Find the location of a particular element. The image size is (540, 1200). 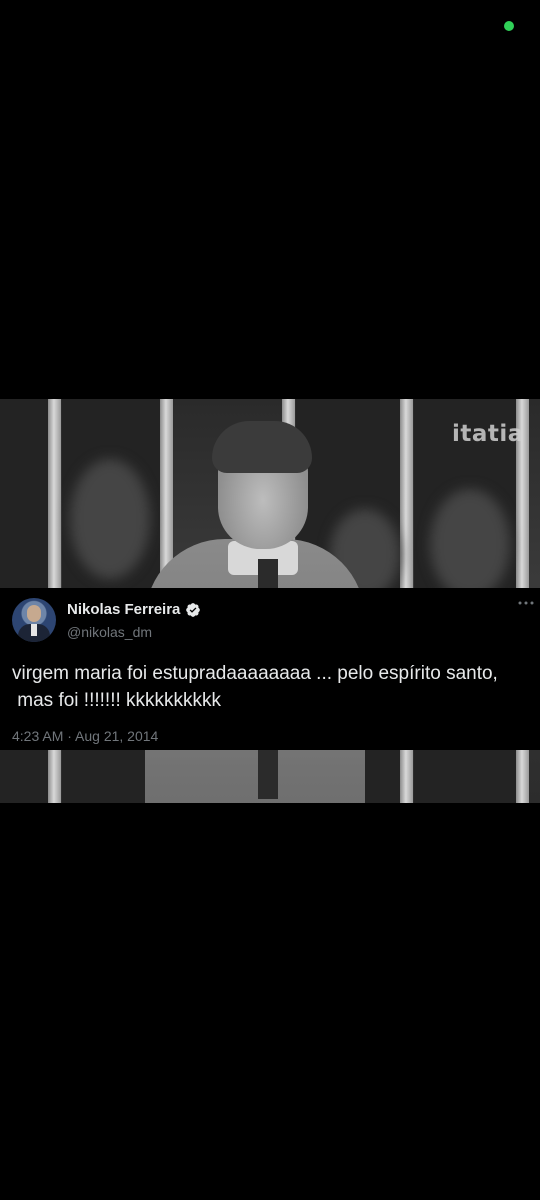

tweet-timestamp: 4:23 AM · Aug 21, 2014 is located at coordinates (85, 736).